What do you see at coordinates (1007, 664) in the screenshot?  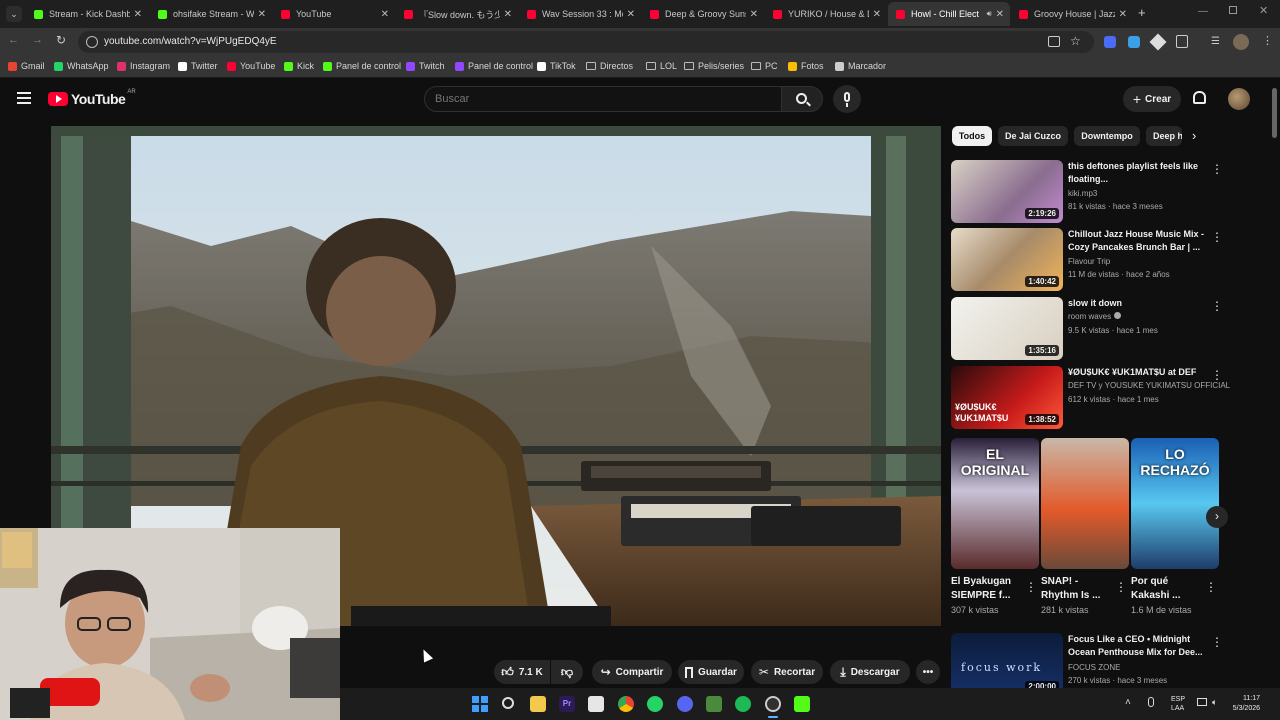 I see `video-thumbnail: focus work 2:00:00` at bounding box center [1007, 664].